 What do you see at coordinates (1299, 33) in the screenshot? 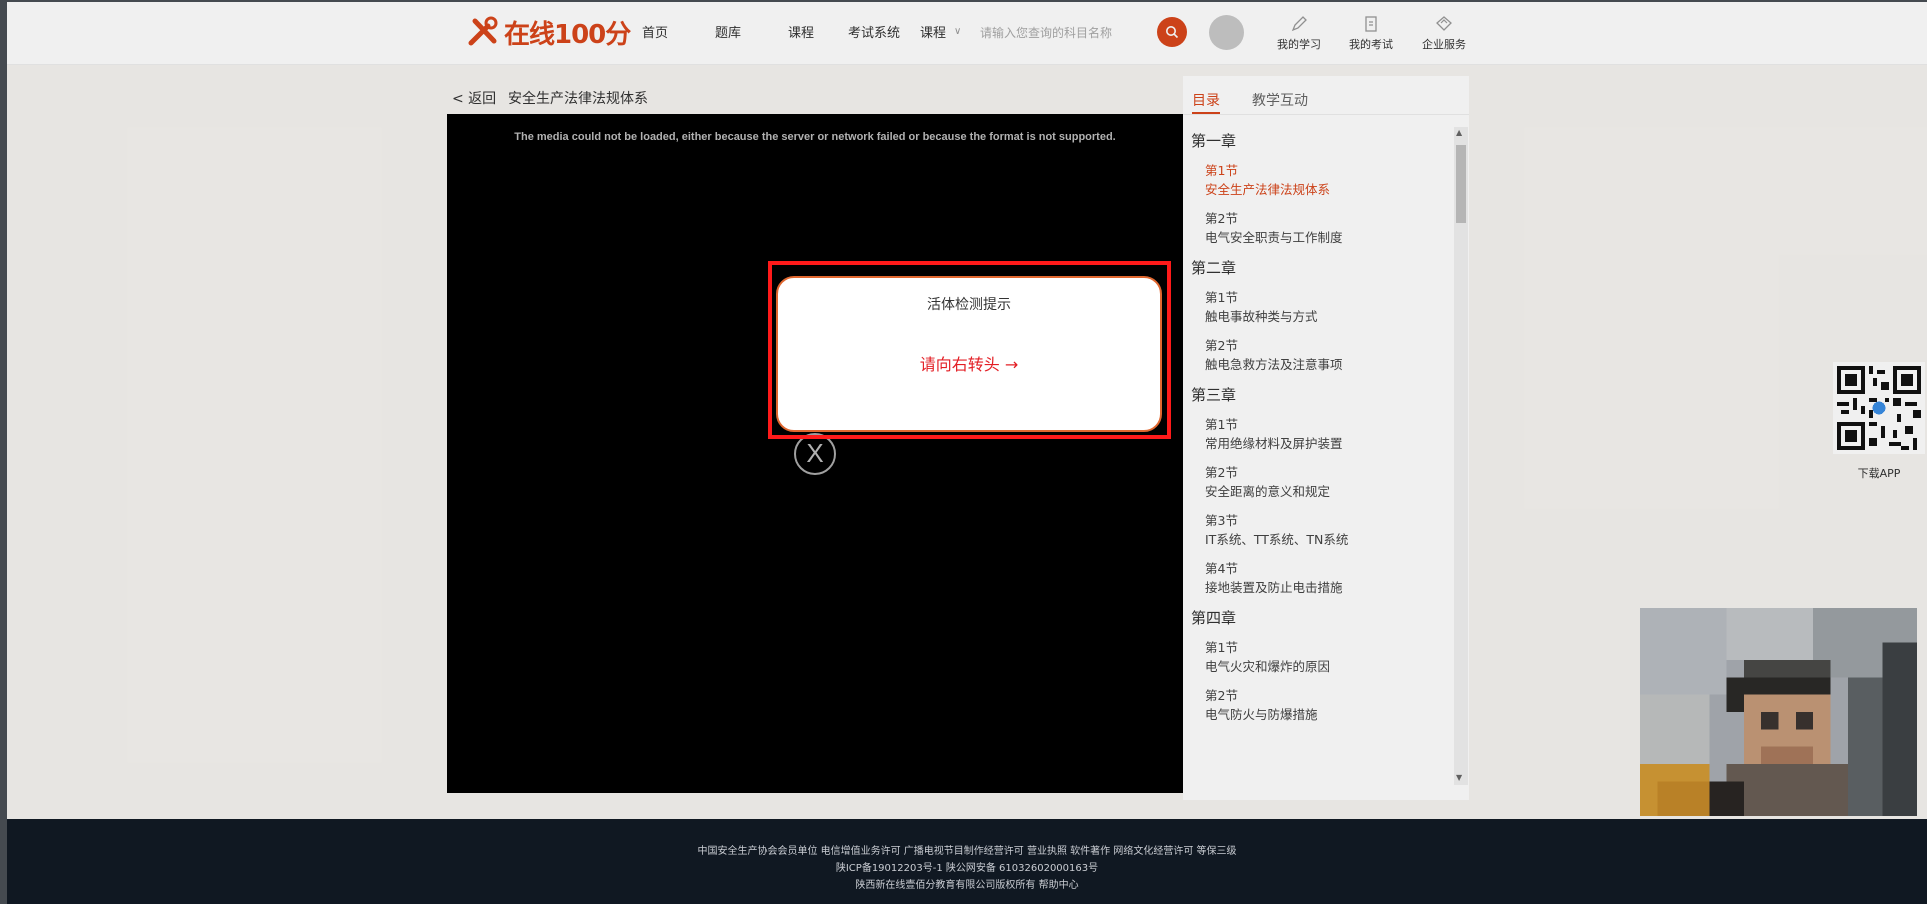
I see `my-learning-button: 我的学习` at bounding box center [1299, 33].